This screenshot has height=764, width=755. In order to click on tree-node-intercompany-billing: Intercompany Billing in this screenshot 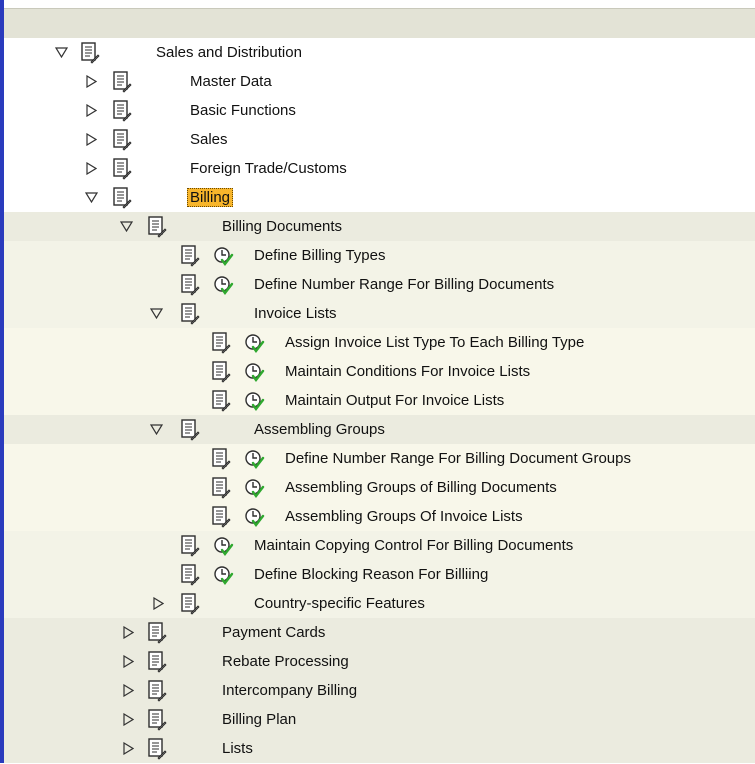, I will do `click(379, 690)`.